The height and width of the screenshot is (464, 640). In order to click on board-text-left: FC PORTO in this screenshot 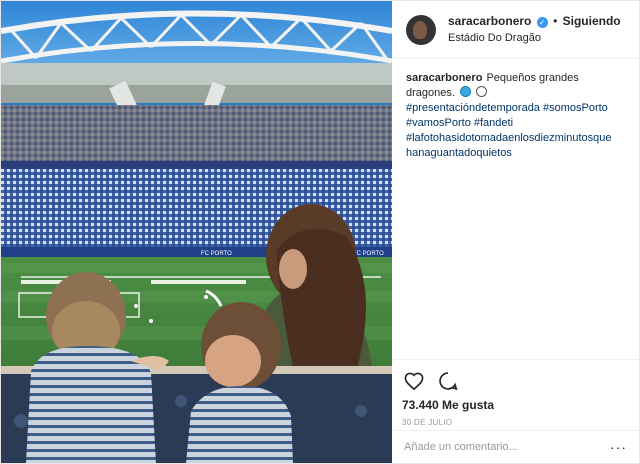, I will do `click(216, 254)`.